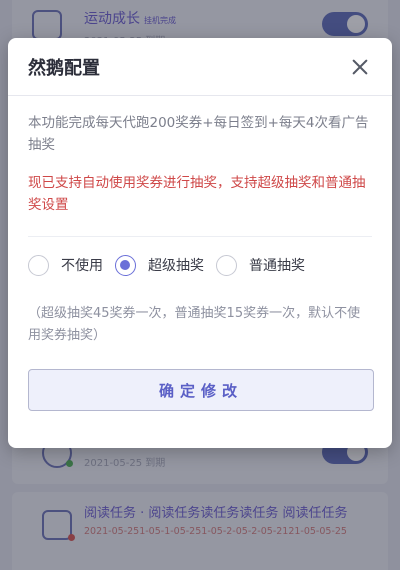  Describe the element at coordinates (125, 265) in the screenshot. I see `radio-circle-checked` at that location.